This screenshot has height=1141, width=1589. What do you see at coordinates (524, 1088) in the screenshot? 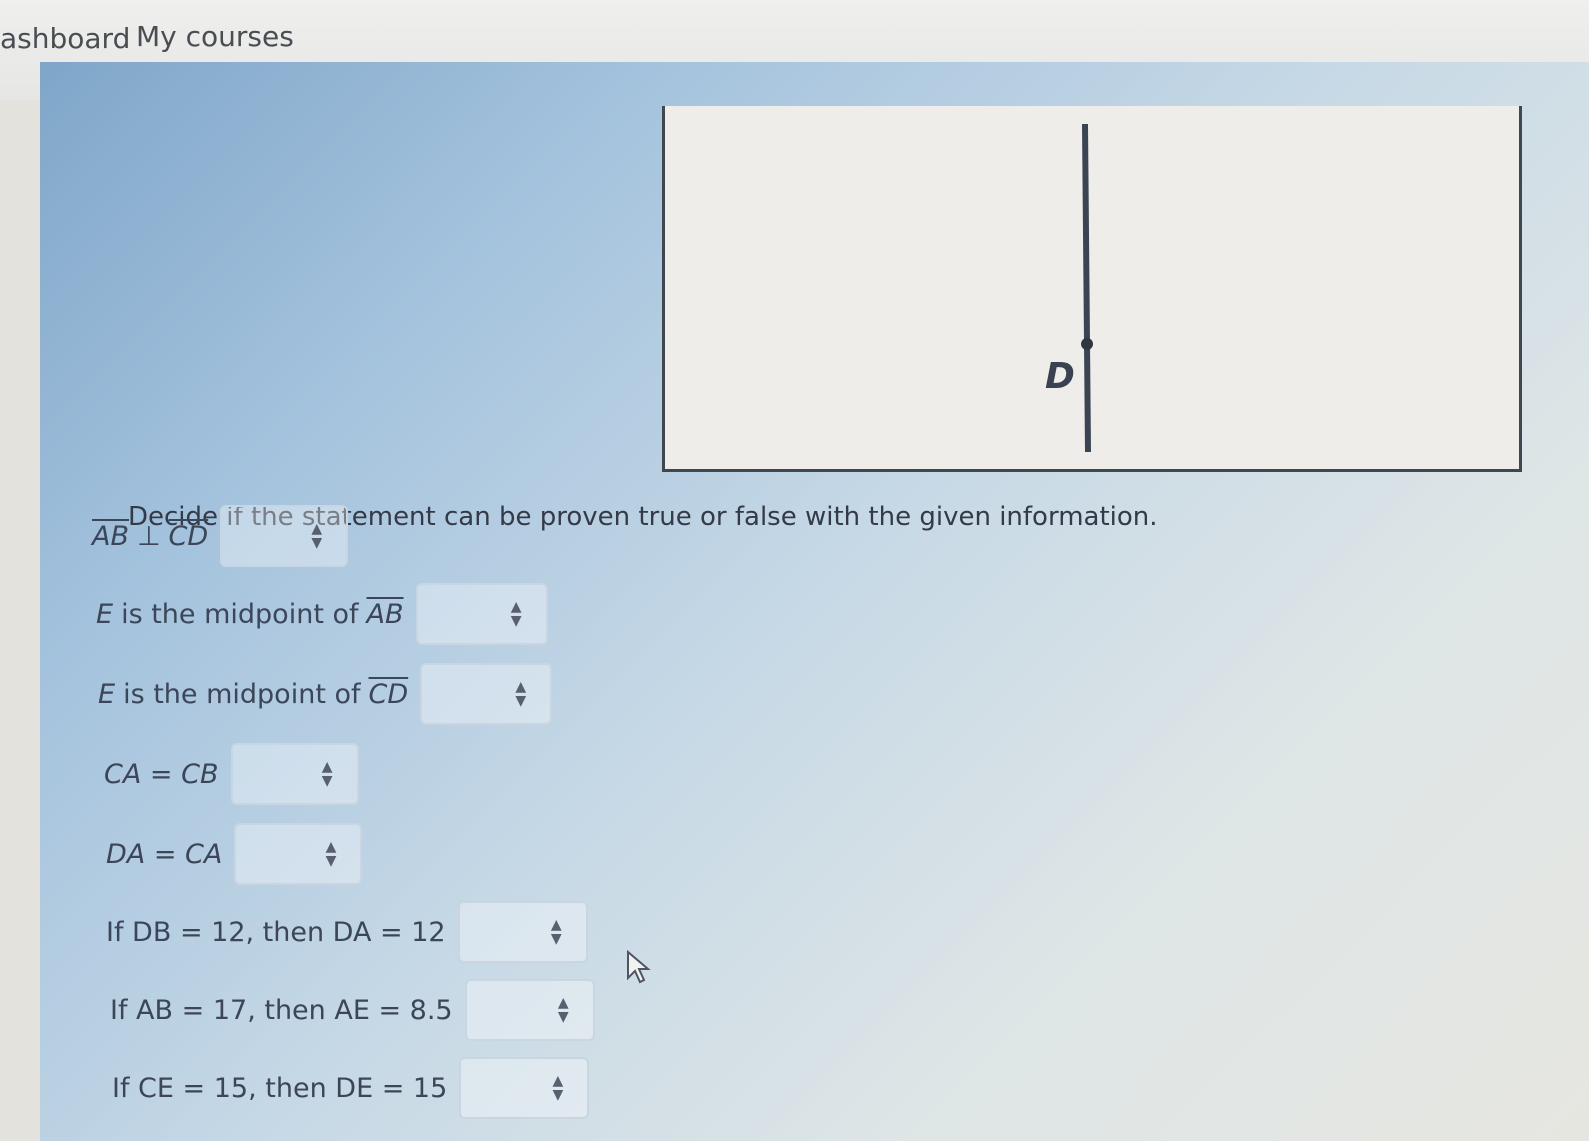
I see `answer-select-8: ▲ ▼` at bounding box center [524, 1088].